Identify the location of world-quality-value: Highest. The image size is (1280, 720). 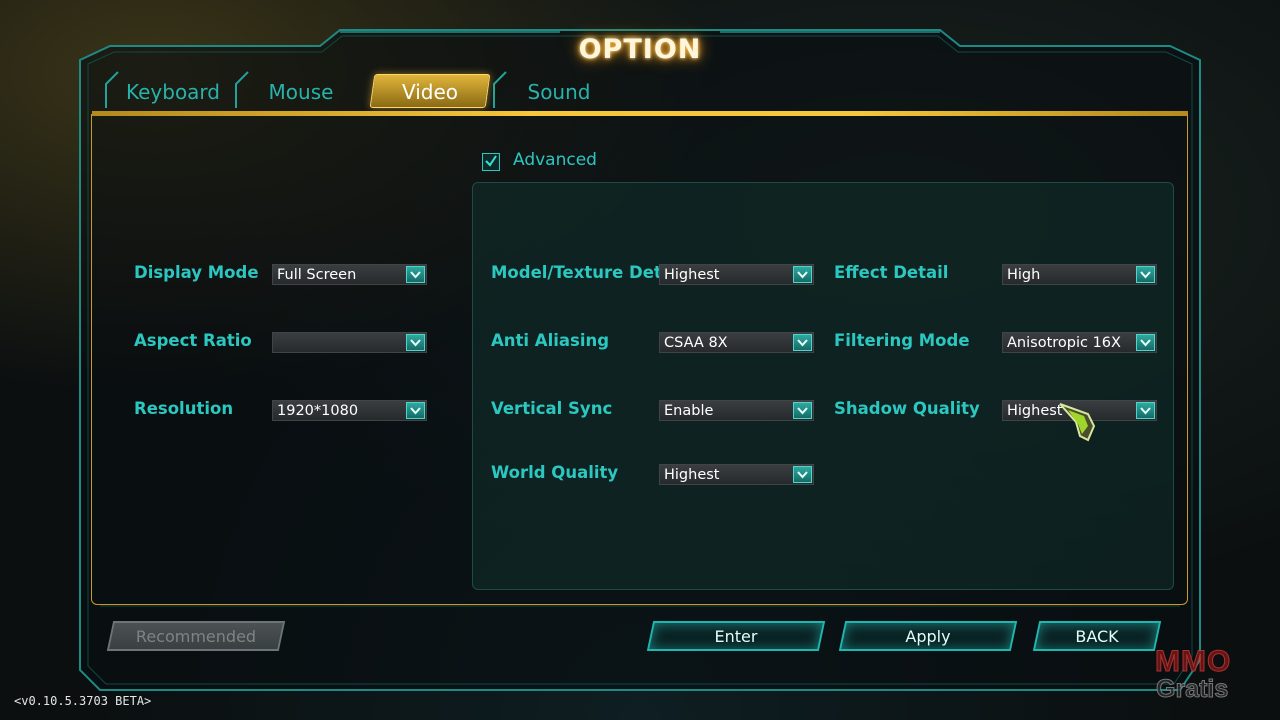
(692, 475).